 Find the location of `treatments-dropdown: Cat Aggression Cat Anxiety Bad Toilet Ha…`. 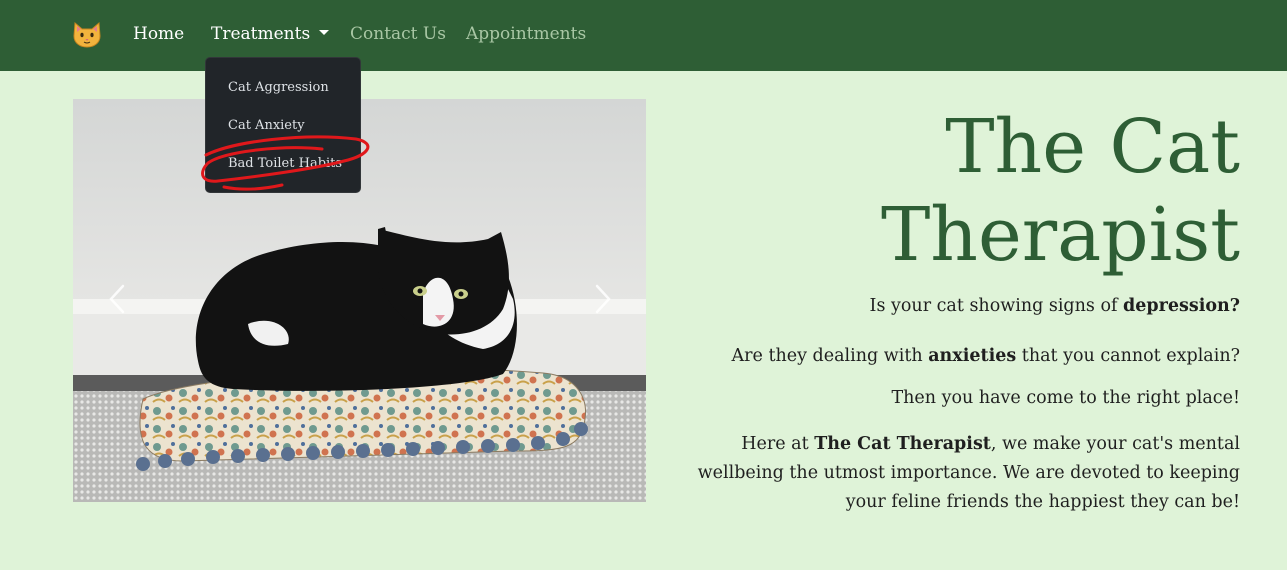

treatments-dropdown: Cat Aggression Cat Anxiety Bad Toilet Ha… is located at coordinates (283, 125).